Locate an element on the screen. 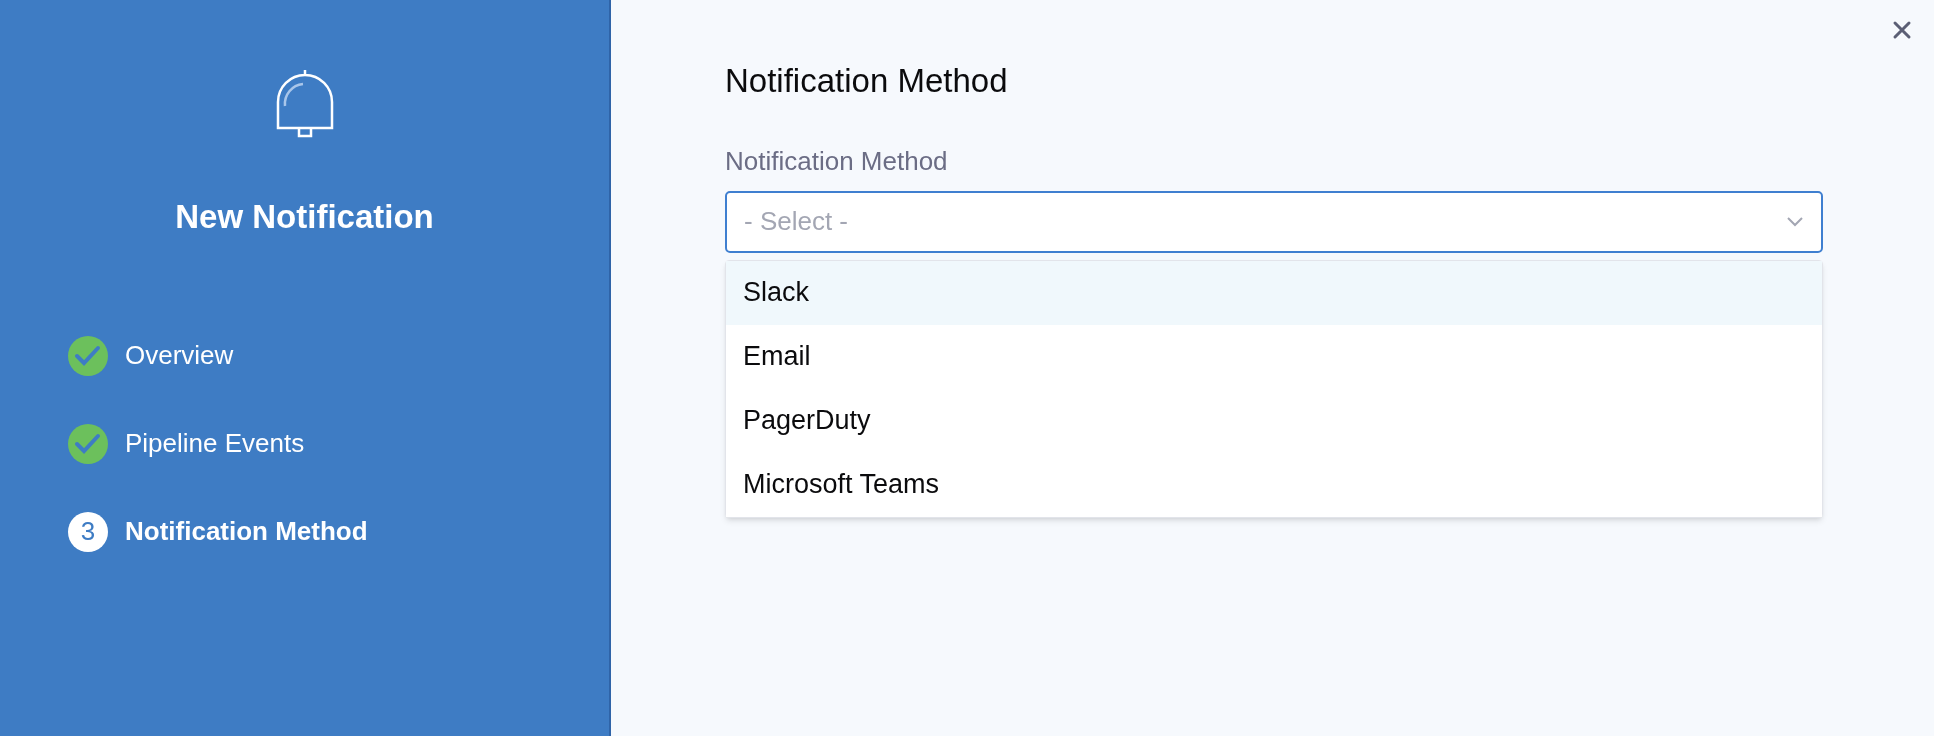 The height and width of the screenshot is (736, 1934). field-label: Notification Method is located at coordinates (837, 161).